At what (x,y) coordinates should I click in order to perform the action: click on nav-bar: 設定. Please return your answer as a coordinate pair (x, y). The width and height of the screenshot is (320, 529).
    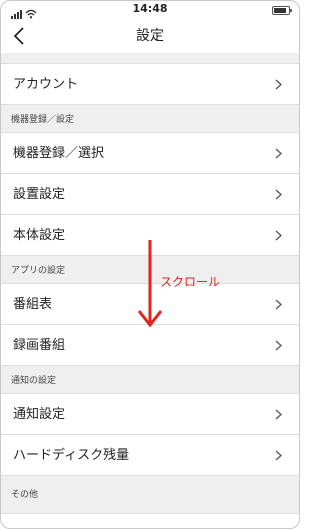
    Looking at the image, I should click on (150, 36).